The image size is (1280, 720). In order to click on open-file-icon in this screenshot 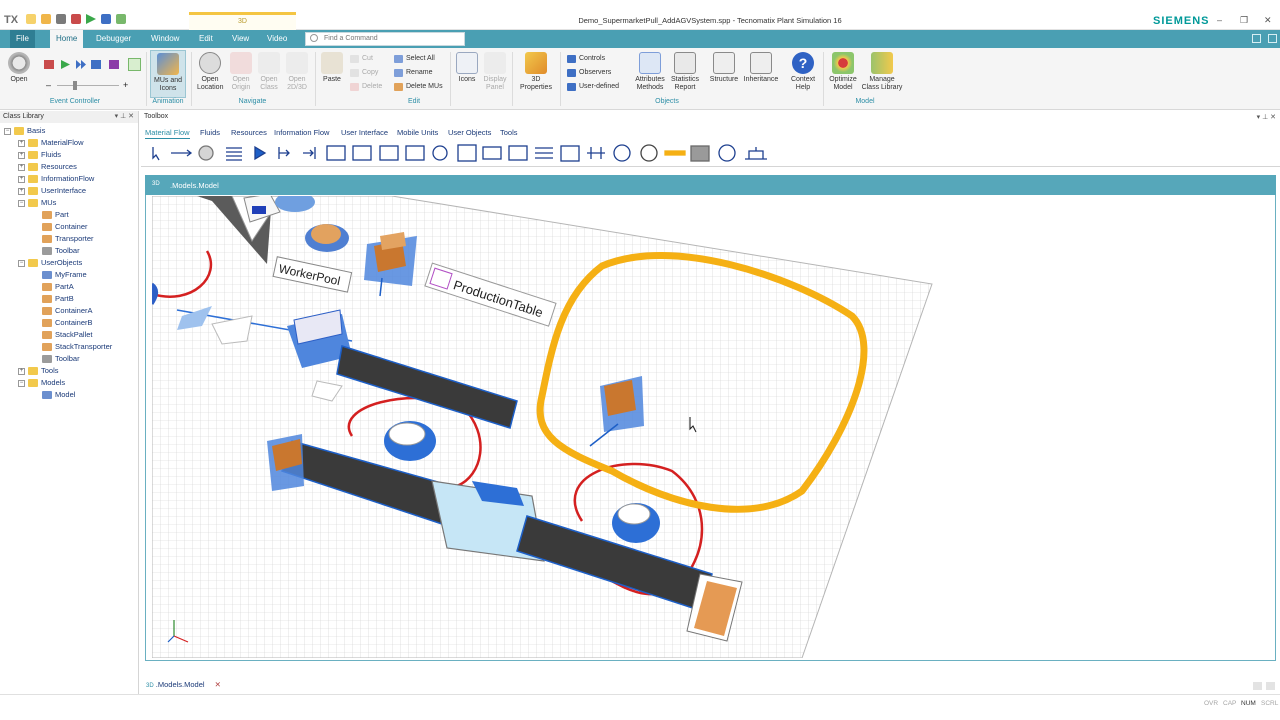, I will do `click(46, 19)`.